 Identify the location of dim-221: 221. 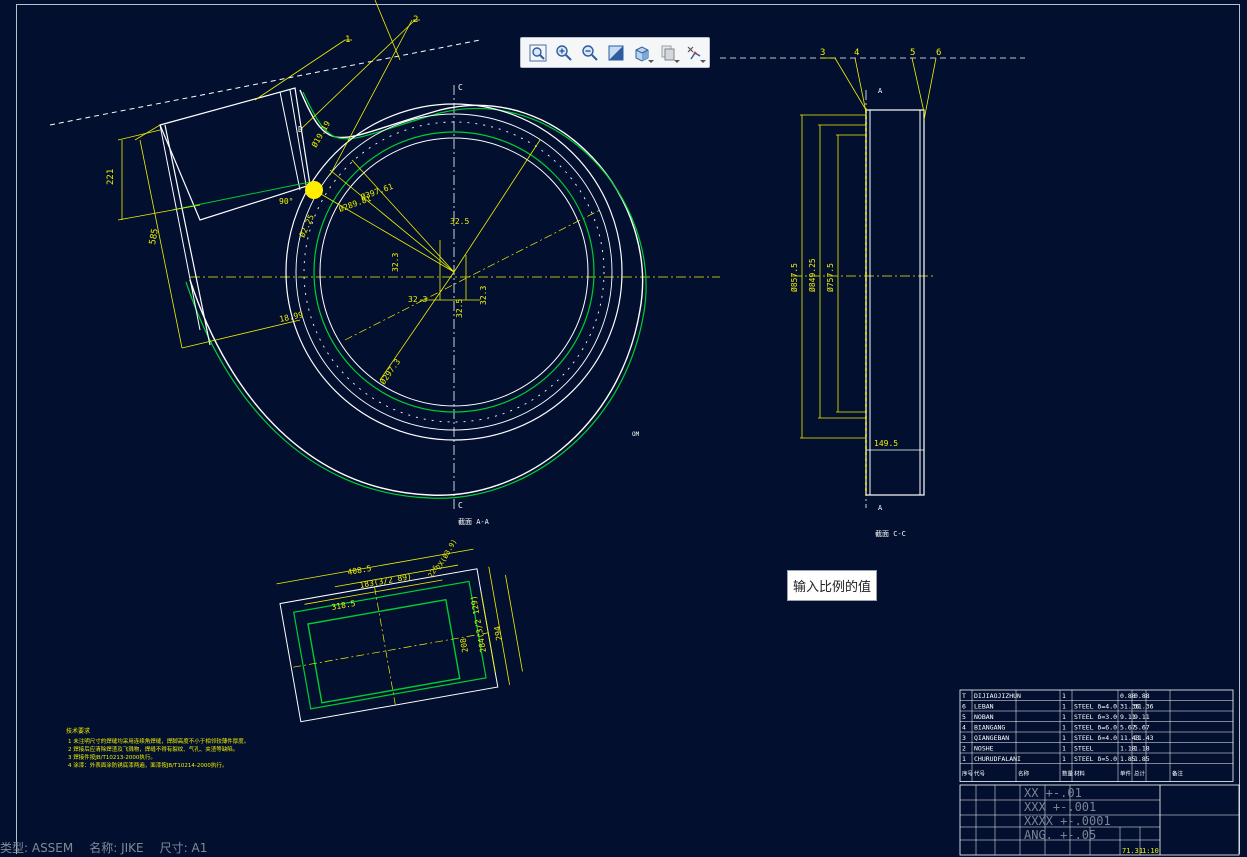
(111, 177).